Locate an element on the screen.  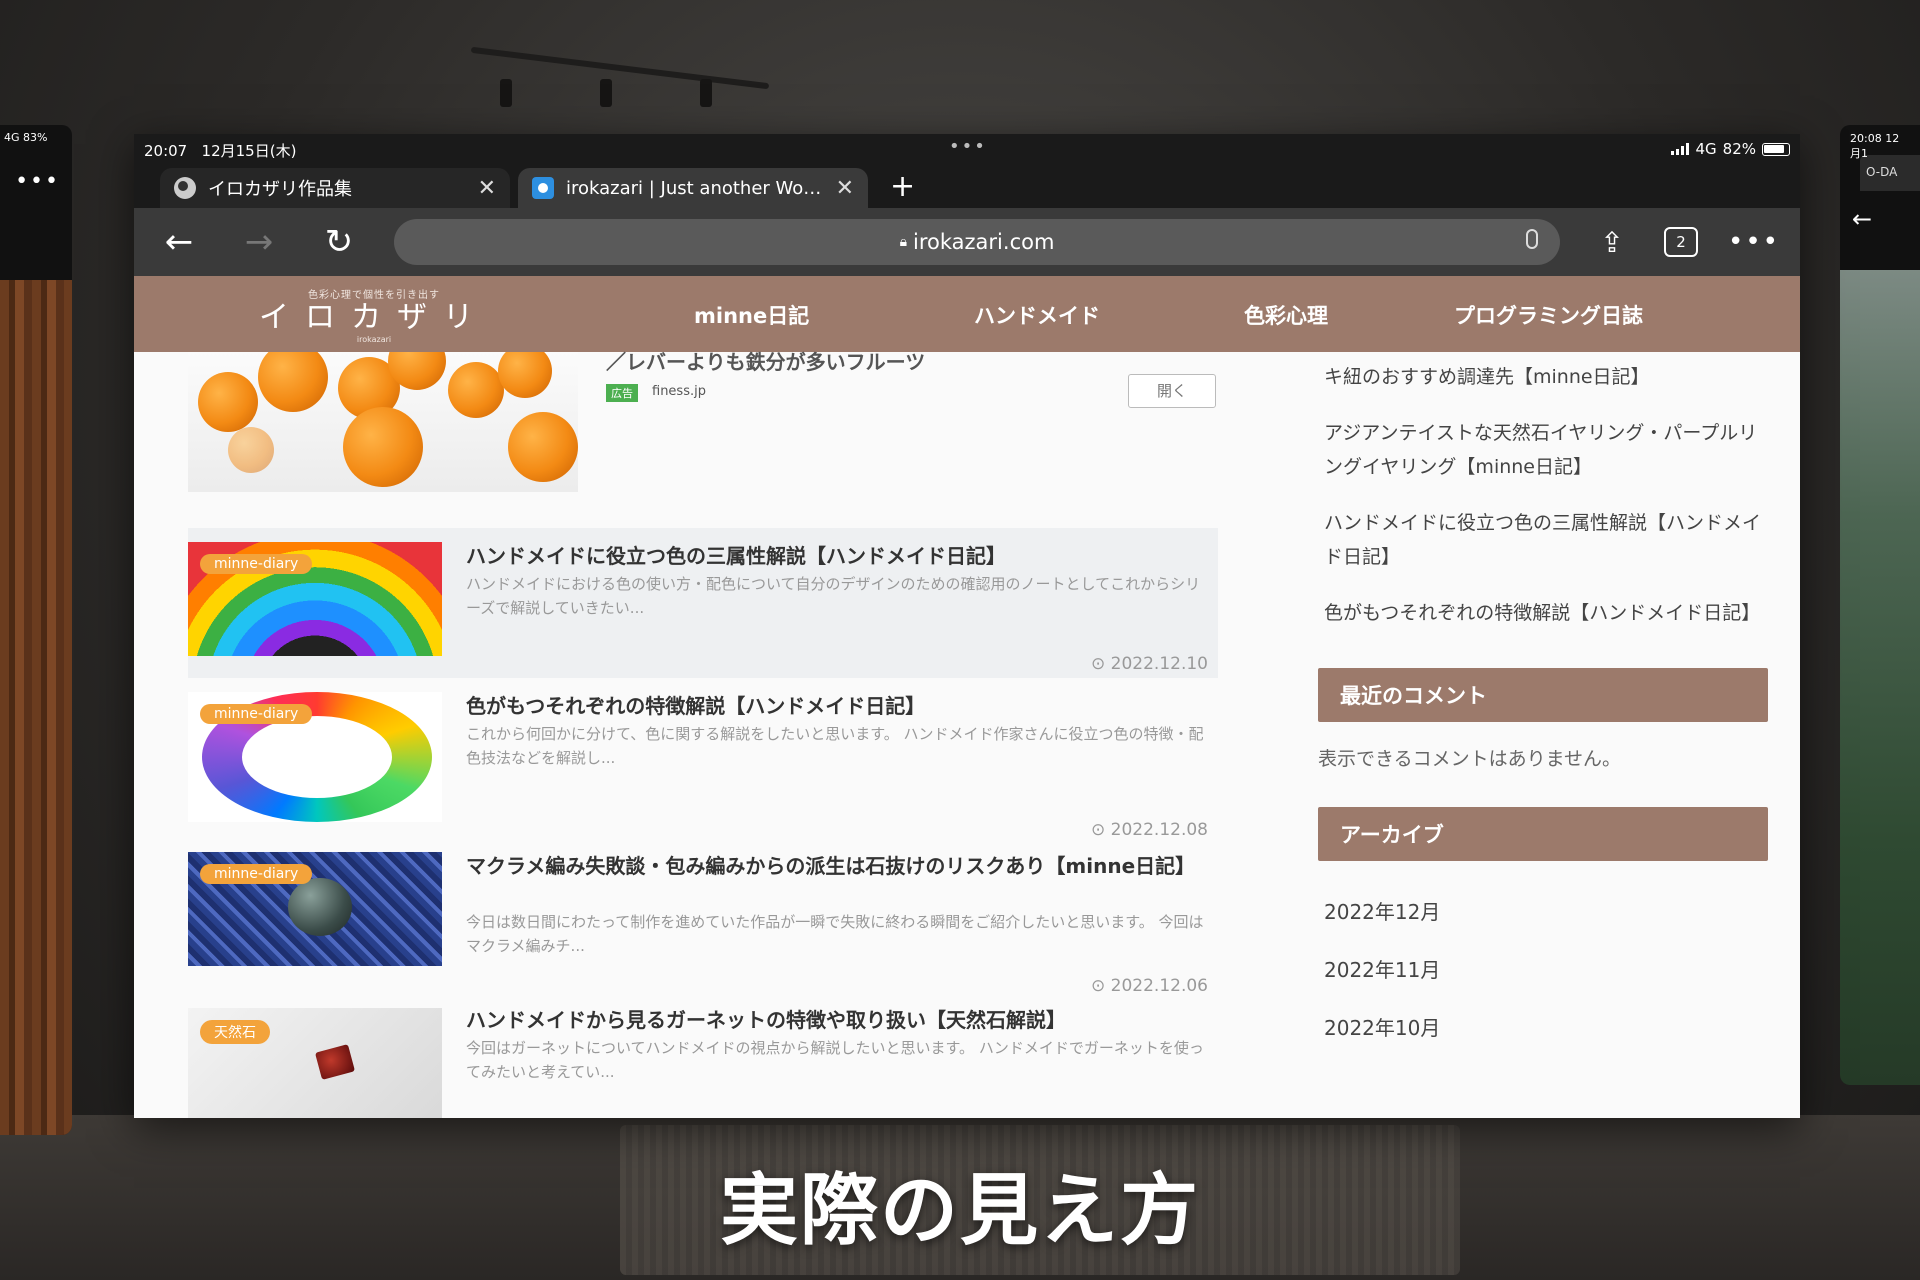
archive-heading: アーカイブ is located at coordinates (1543, 834).